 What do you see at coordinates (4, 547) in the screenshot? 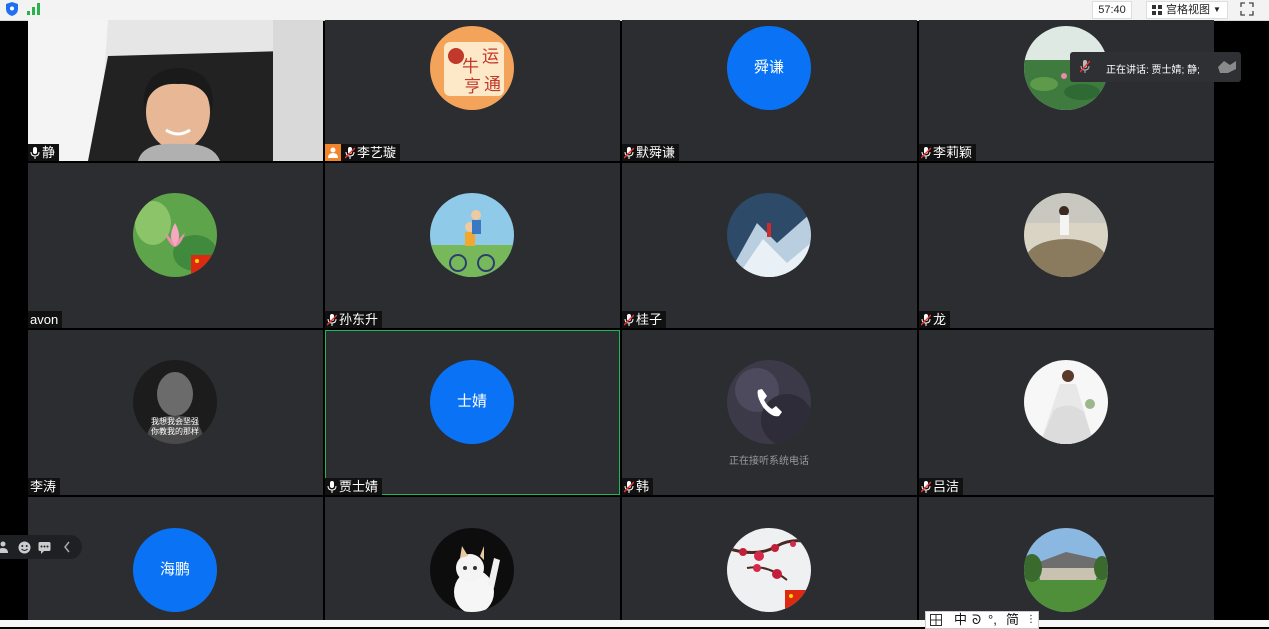
I see `participants-icon` at bounding box center [4, 547].